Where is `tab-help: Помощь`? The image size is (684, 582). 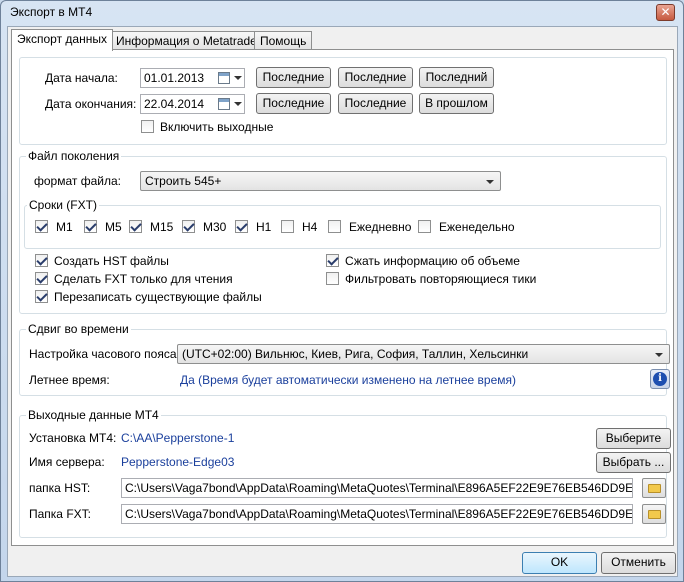
tab-help: Помощь is located at coordinates (283, 40).